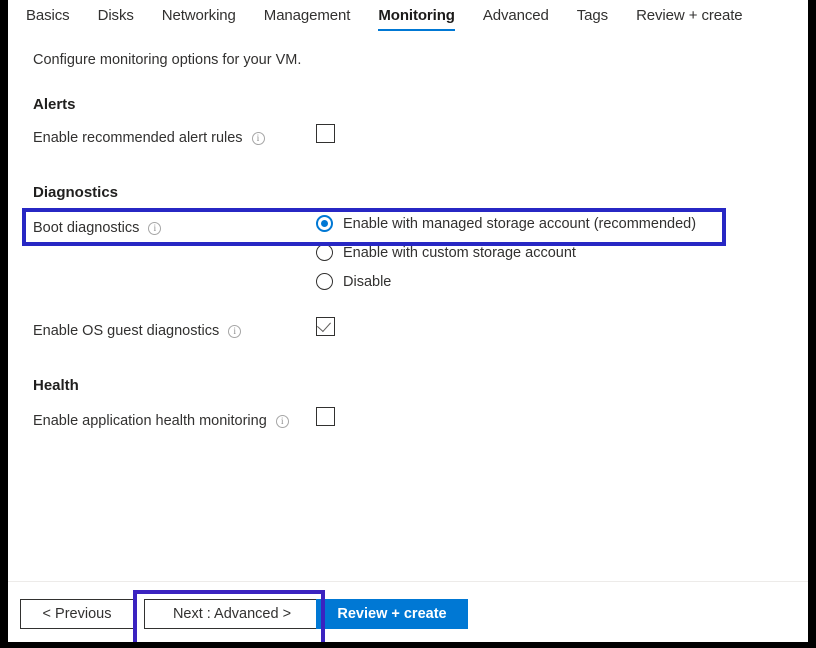 This screenshot has width=816, height=648. I want to click on enable-os-guest-diagnostics-checkbox, so click(325, 326).